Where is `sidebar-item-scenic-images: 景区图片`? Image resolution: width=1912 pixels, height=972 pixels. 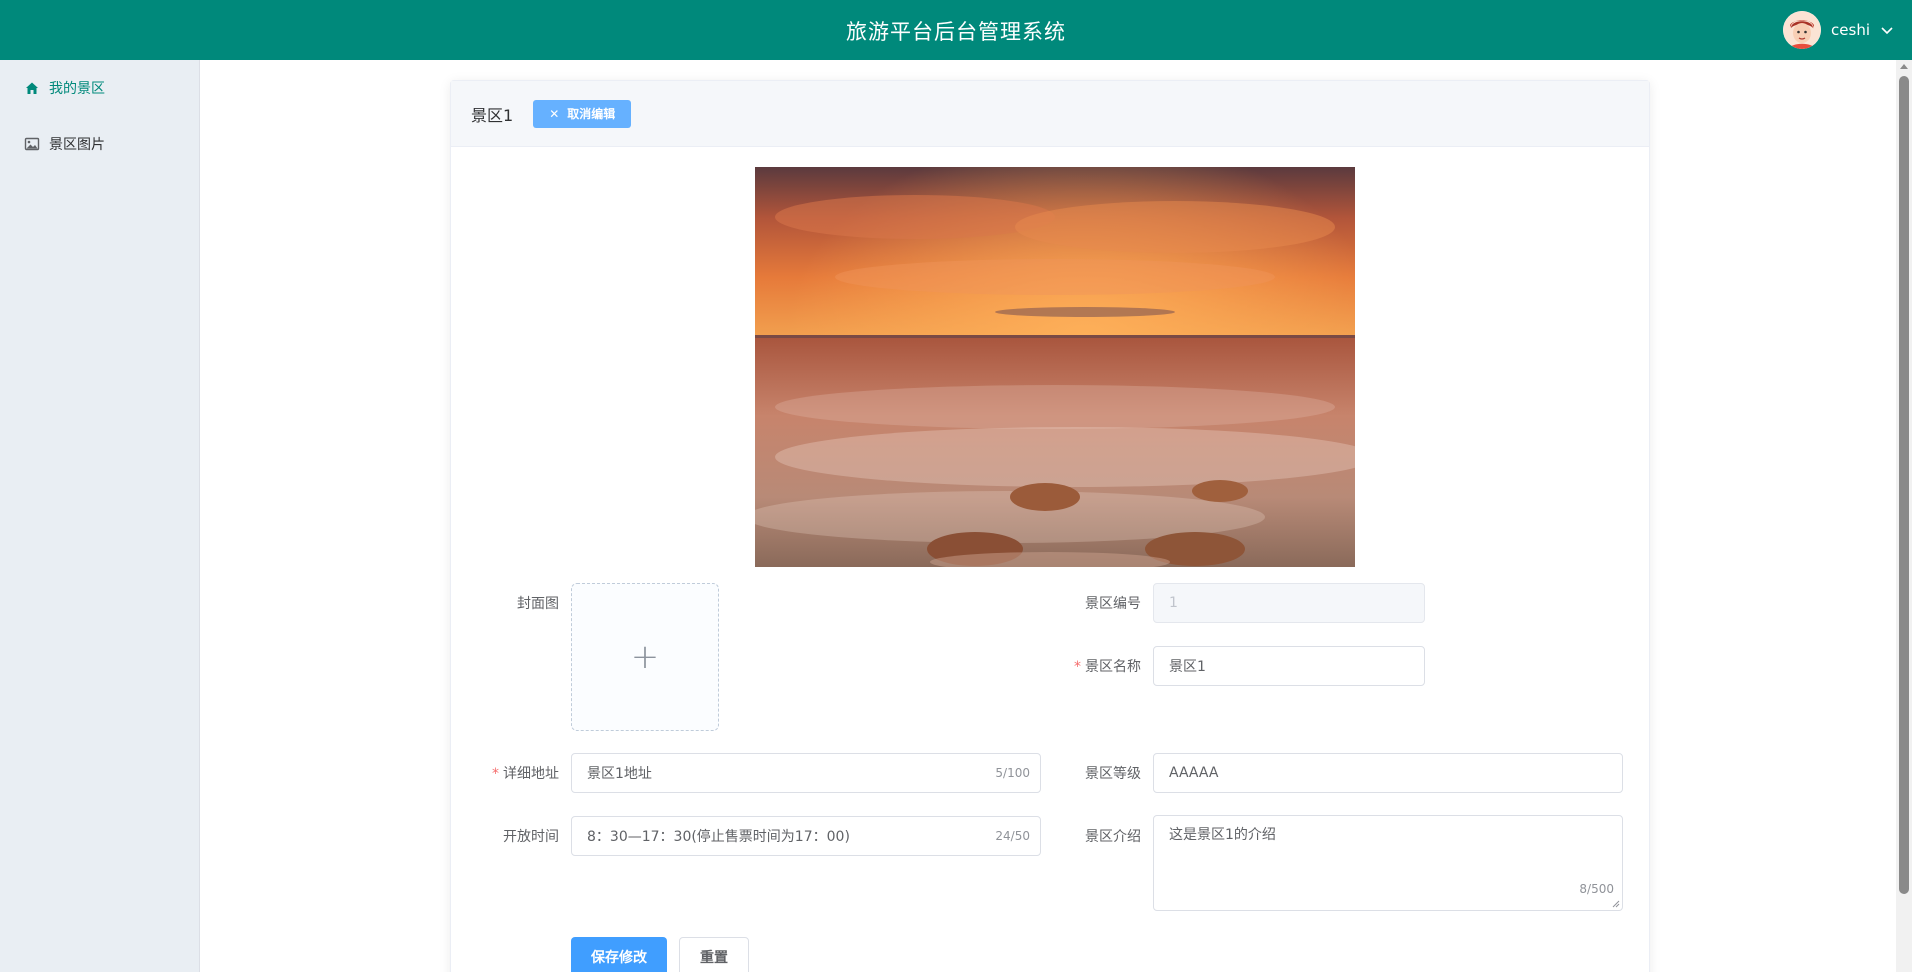
sidebar-item-scenic-images: 景区图片 is located at coordinates (99, 144).